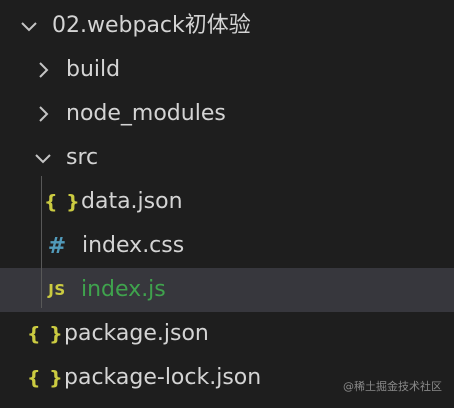 This screenshot has height=408, width=454. Describe the element at coordinates (136, 333) in the screenshot. I see `file-label-package-json: package.json` at that location.